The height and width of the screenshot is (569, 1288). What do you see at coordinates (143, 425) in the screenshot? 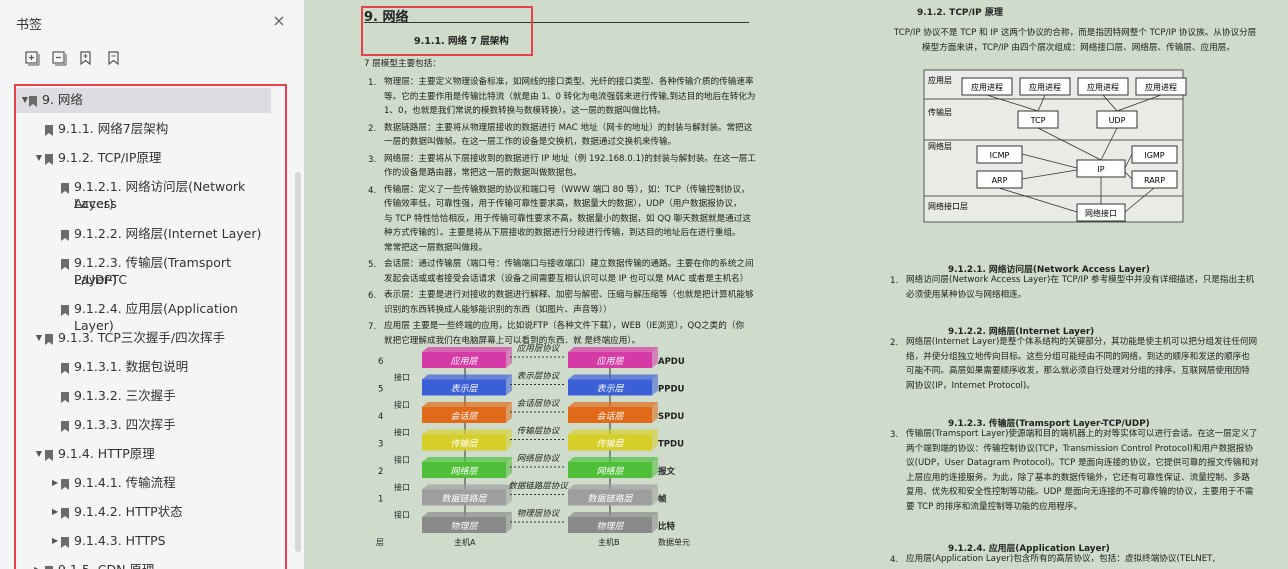
I see `bookmark-item: 9.1.3.3. 四次挥手` at bounding box center [143, 425].